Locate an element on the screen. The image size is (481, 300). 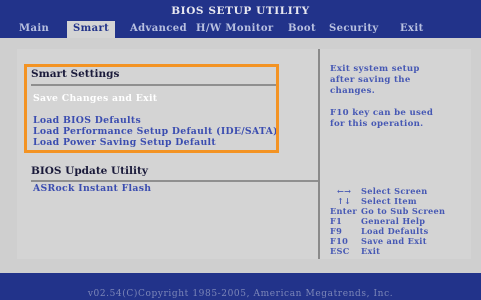
bios-title: BIOS SETUP UTILITY is located at coordinates (240, 11).